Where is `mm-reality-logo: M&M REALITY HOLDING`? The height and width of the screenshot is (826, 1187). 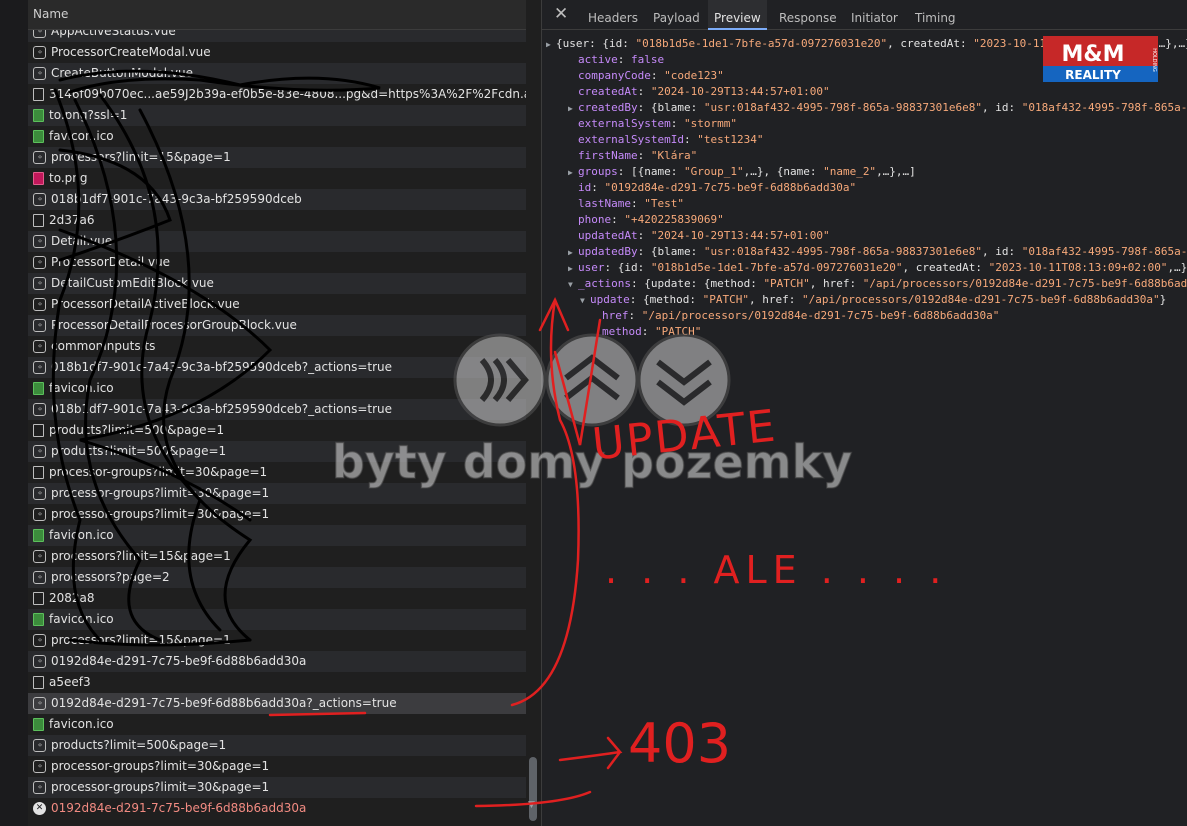 mm-reality-logo: M&M REALITY HOLDING is located at coordinates (1100, 59).